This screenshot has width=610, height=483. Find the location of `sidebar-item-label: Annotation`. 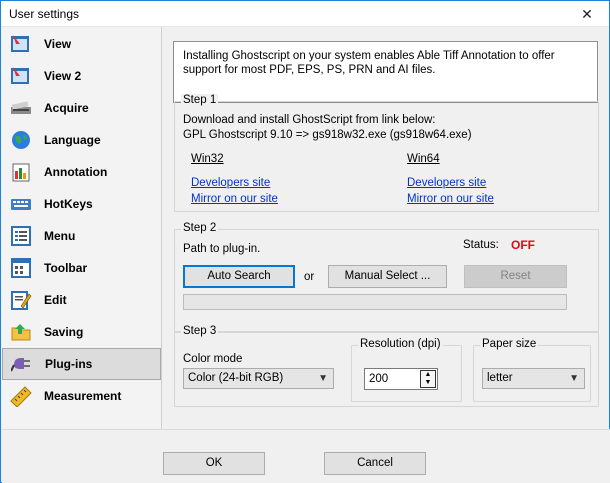

sidebar-item-label: Annotation is located at coordinates (76, 172).